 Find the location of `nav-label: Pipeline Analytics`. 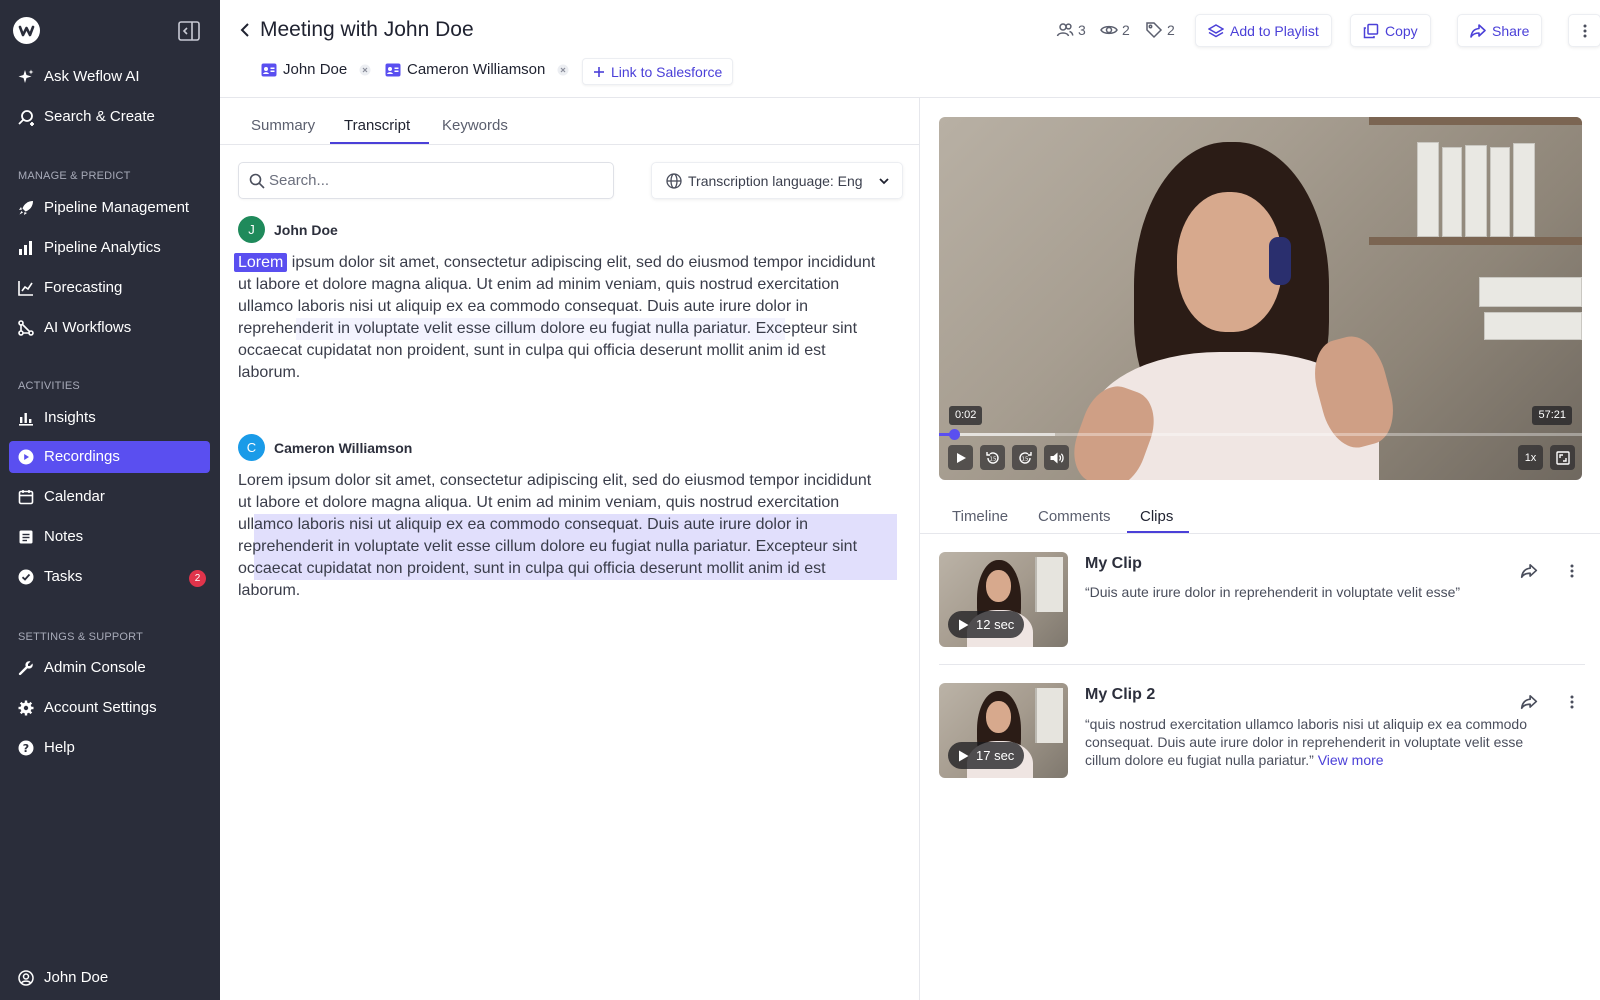

nav-label: Pipeline Analytics is located at coordinates (102, 247).